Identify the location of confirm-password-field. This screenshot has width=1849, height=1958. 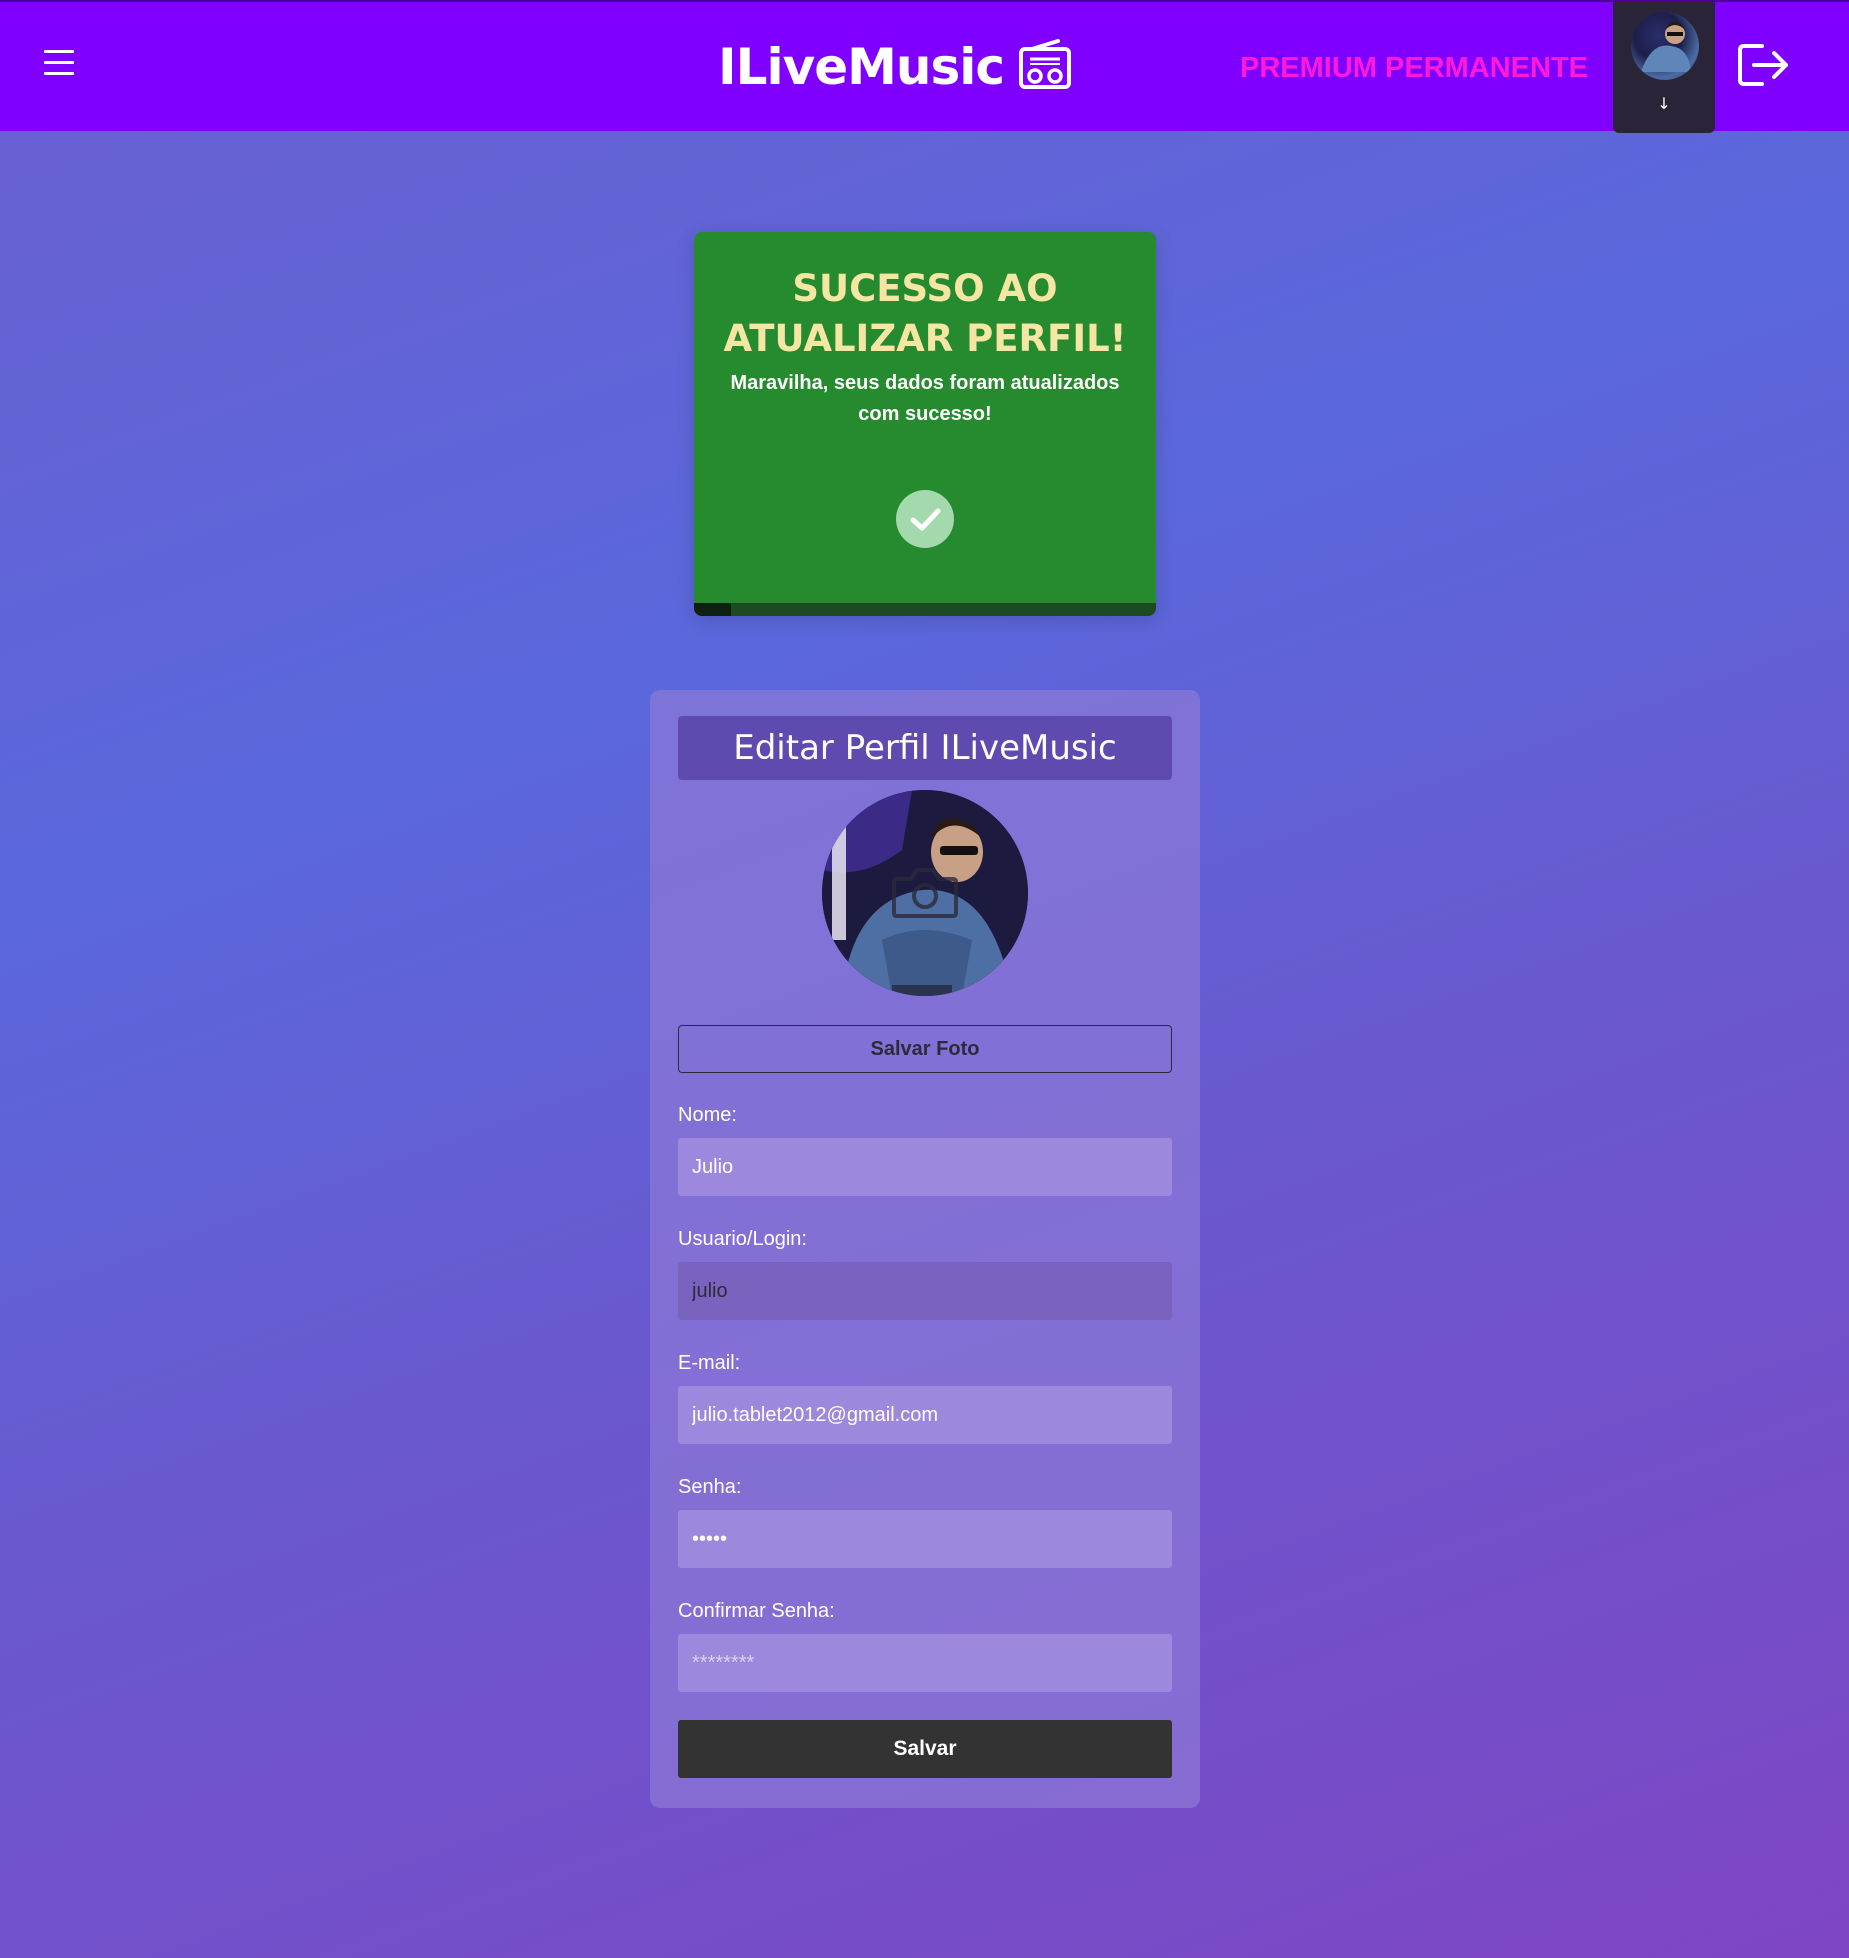
(925, 1663).